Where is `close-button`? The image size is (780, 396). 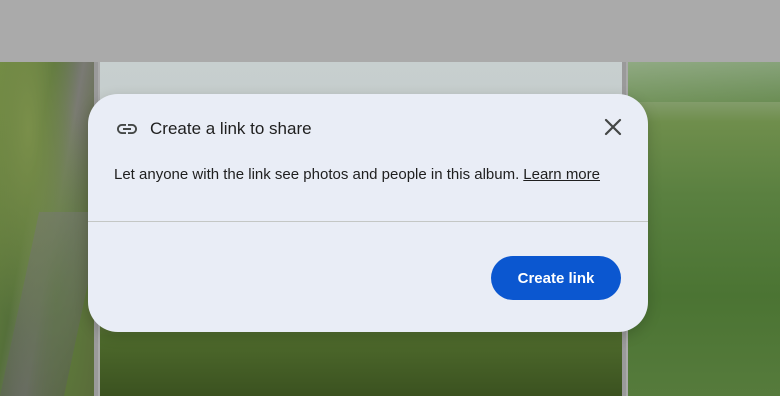 close-button is located at coordinates (613, 129).